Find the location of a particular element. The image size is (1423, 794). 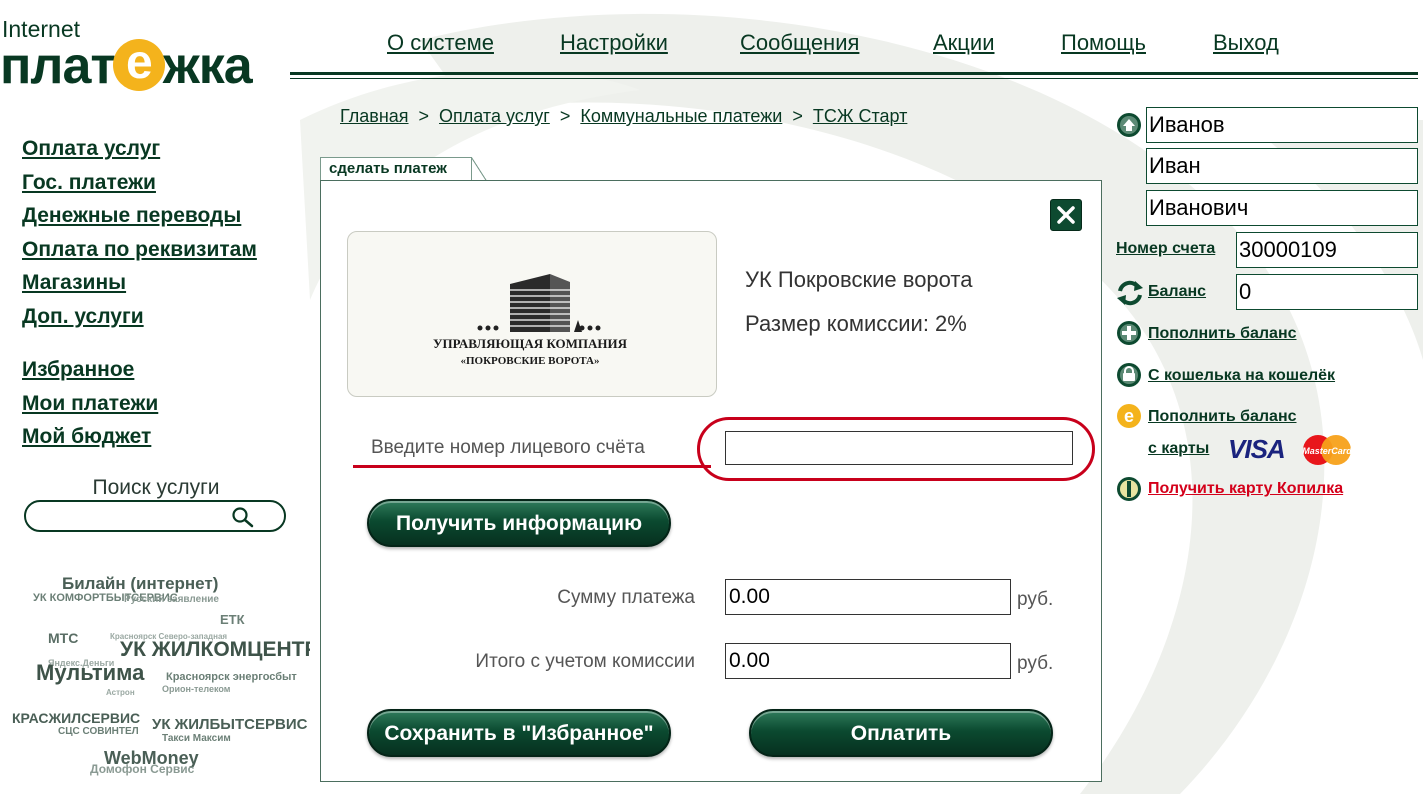

top-up-balance-link: Пополнить баланс is located at coordinates (1222, 334).